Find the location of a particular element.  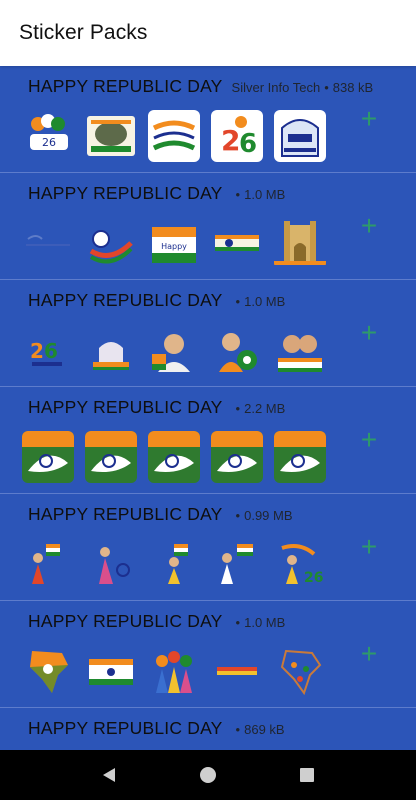

list-item: HAPPY REPUBLIC DAY • 1.0 MB 26 + is located at coordinates (208, 333).